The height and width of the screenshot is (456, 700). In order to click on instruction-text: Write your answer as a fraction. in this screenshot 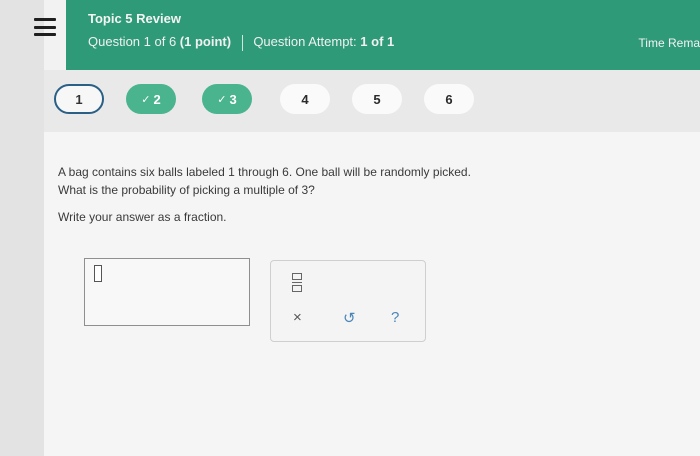, I will do `click(142, 217)`.